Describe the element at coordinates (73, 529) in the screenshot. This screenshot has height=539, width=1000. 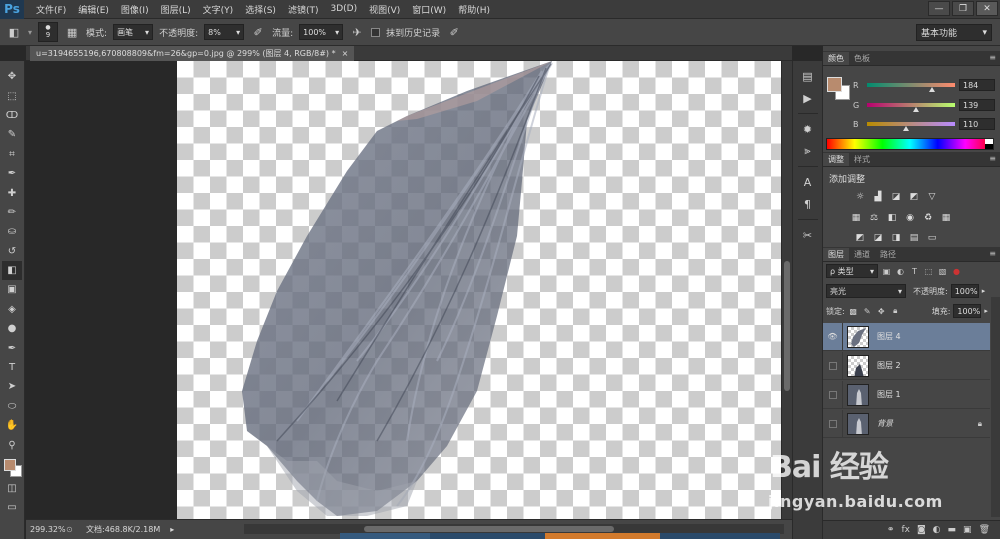
I see `zoom-preview-icon: ⊙` at that location.